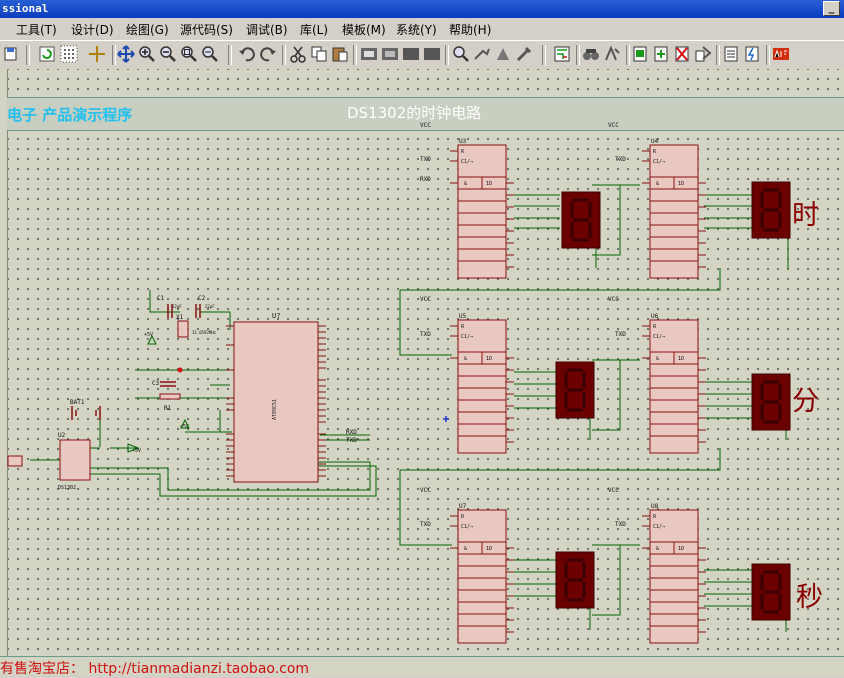  I want to click on vcc-label-2: VCC, so click(613, 125).